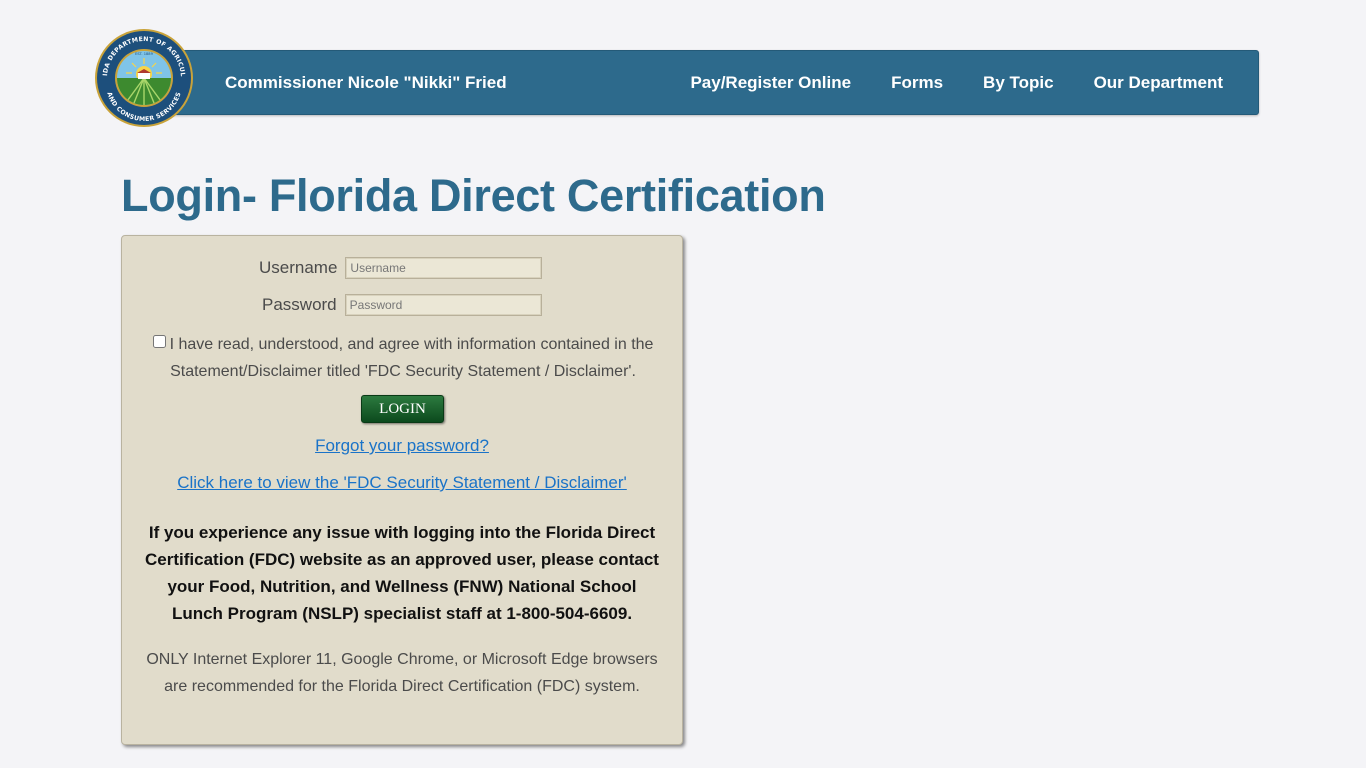 This screenshot has height=768, width=1366. Describe the element at coordinates (144, 54) in the screenshot. I see `svg-text: EST. 1889` at that location.